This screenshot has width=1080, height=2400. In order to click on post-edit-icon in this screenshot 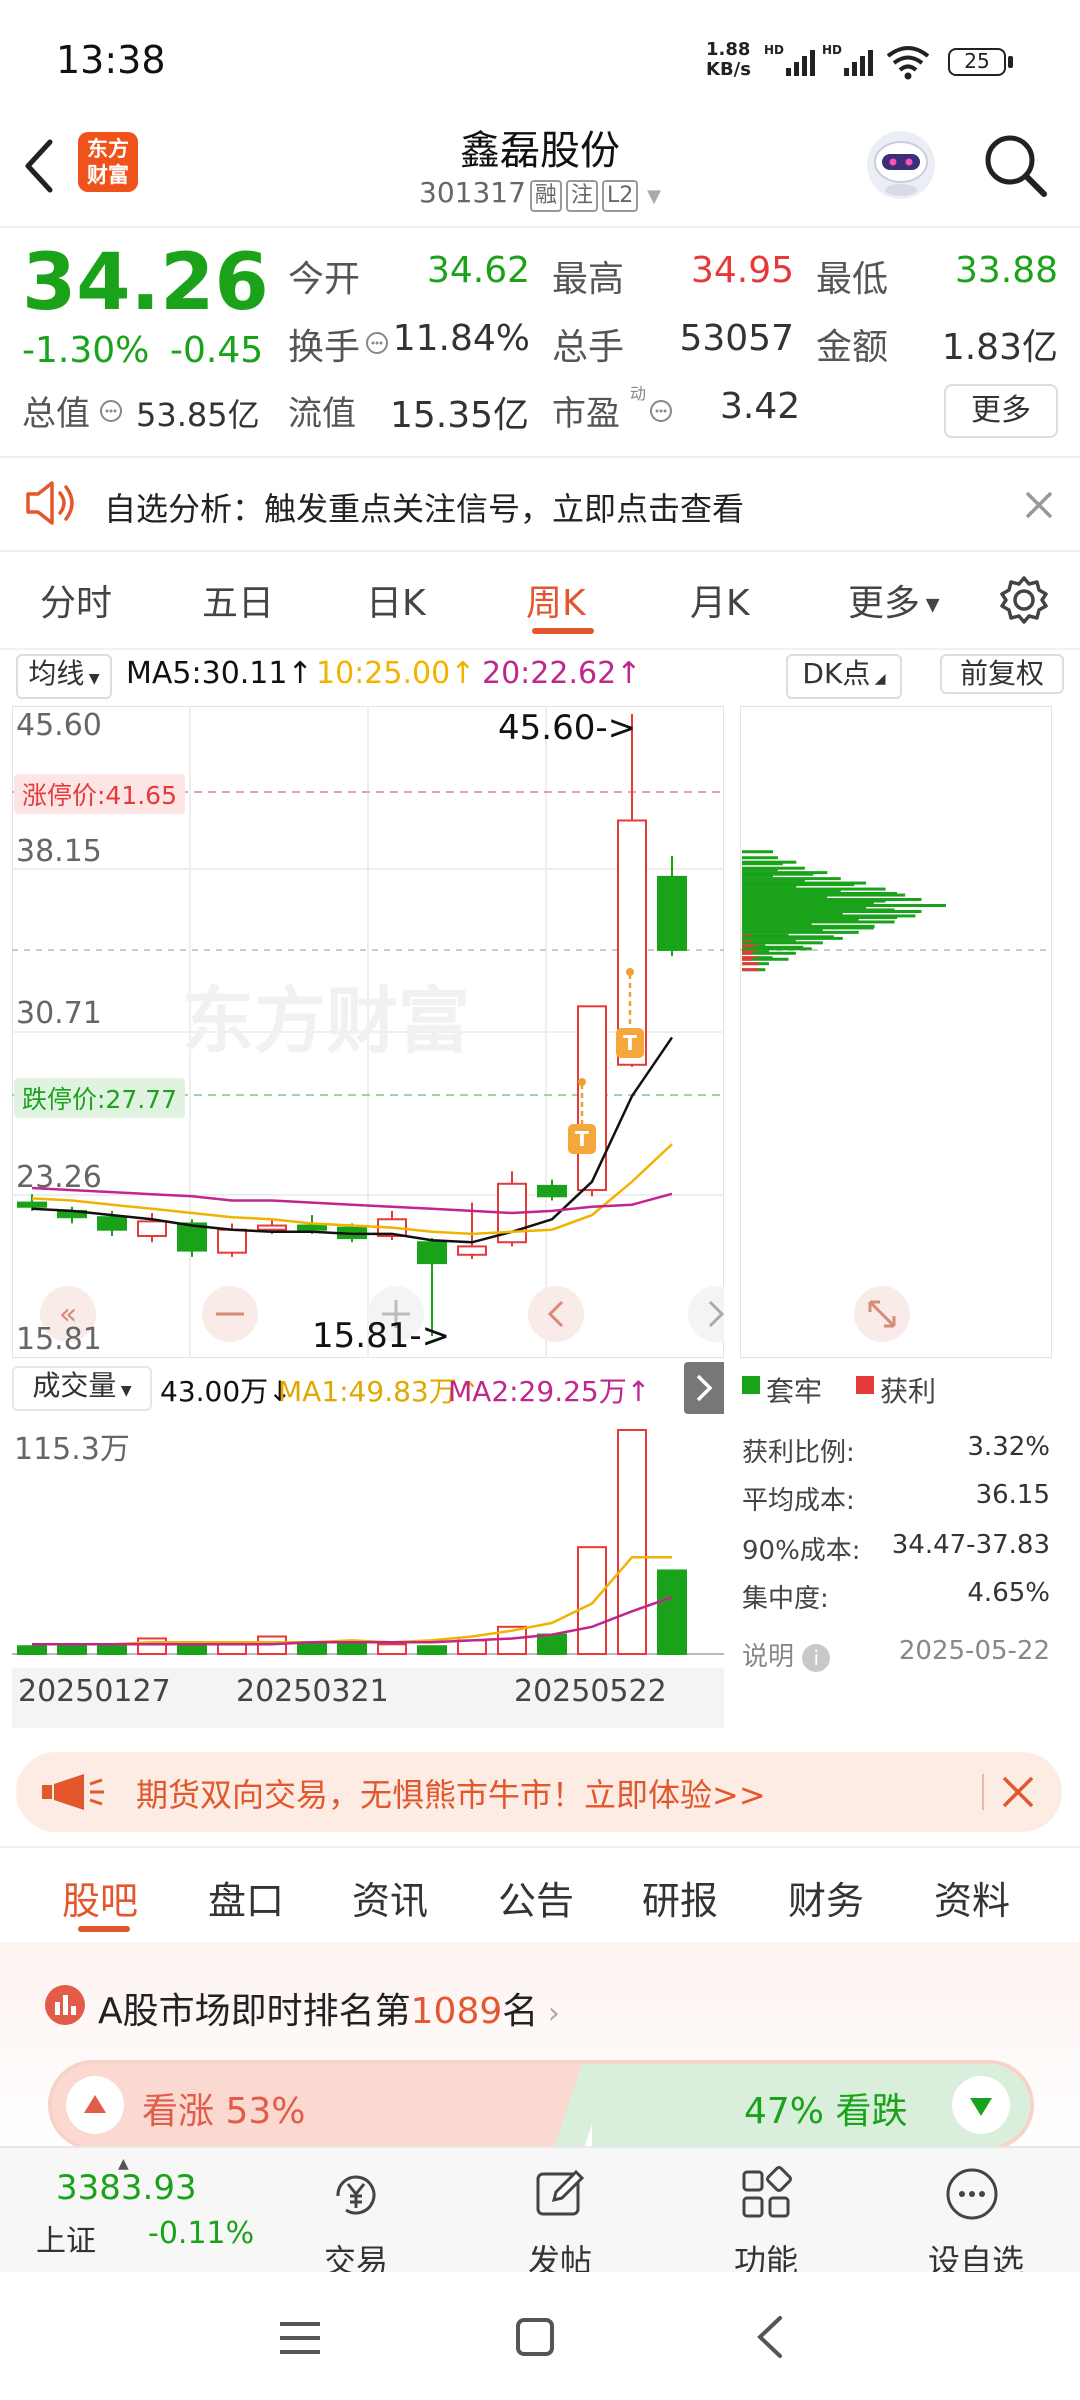, I will do `click(560, 2194)`.